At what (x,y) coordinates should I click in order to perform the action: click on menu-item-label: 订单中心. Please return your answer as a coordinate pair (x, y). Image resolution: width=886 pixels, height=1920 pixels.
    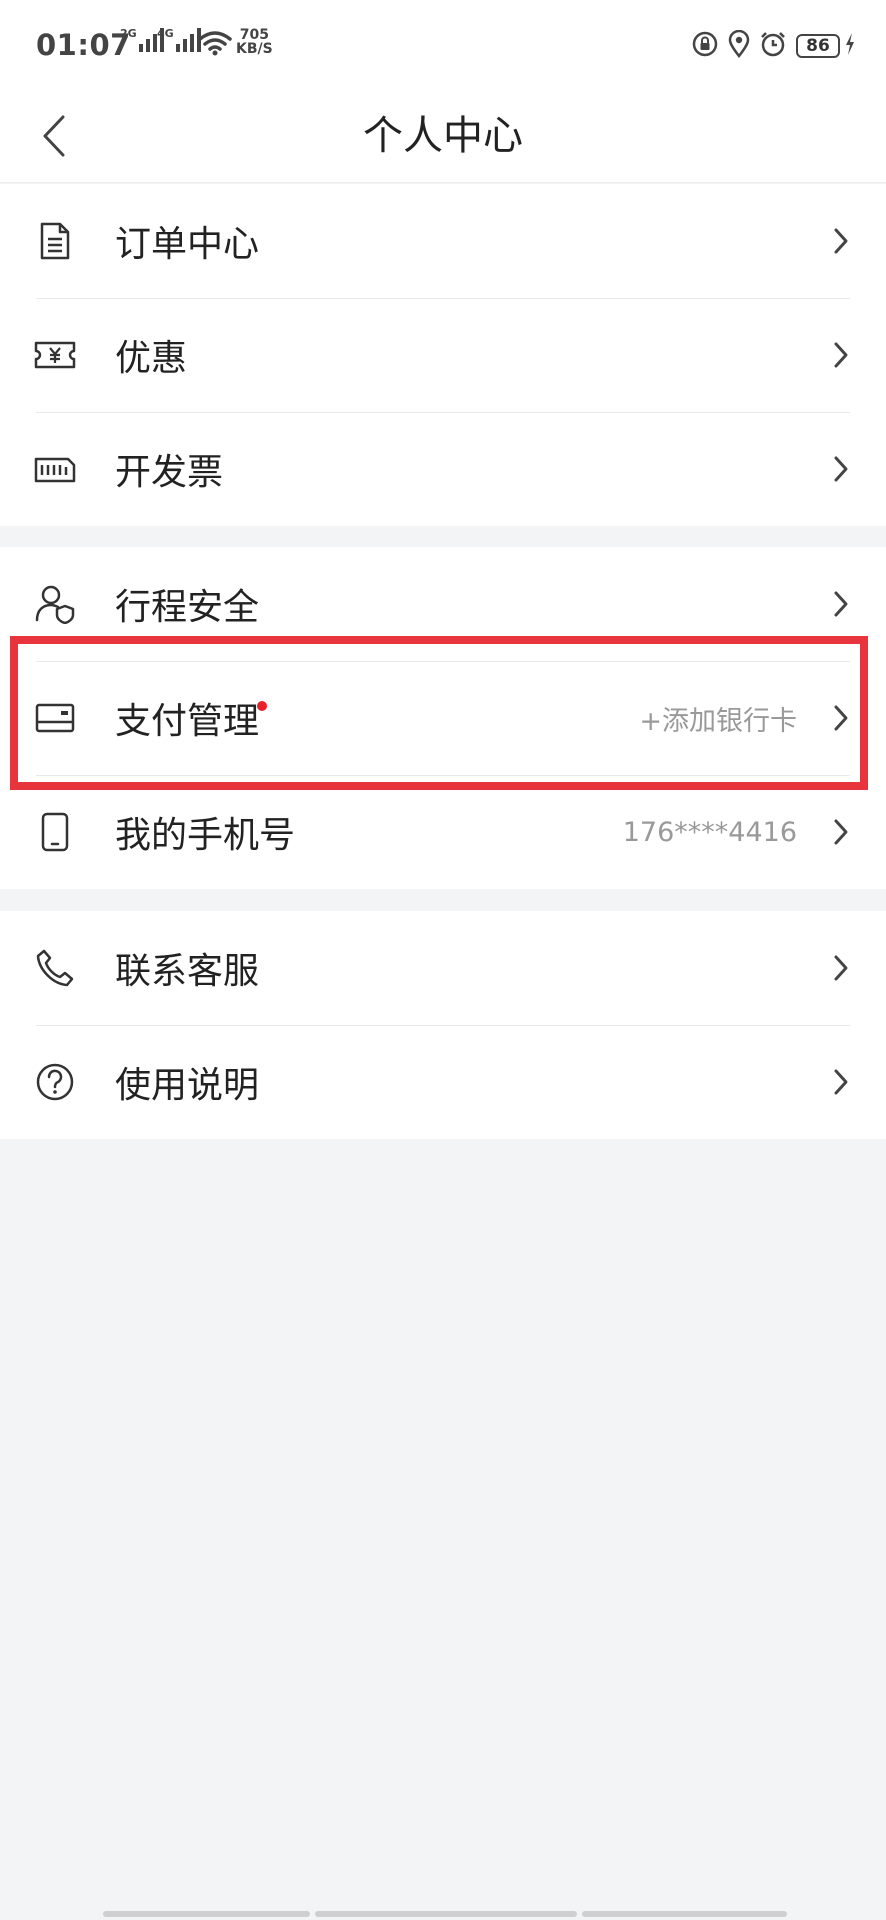
    Looking at the image, I should click on (187, 244).